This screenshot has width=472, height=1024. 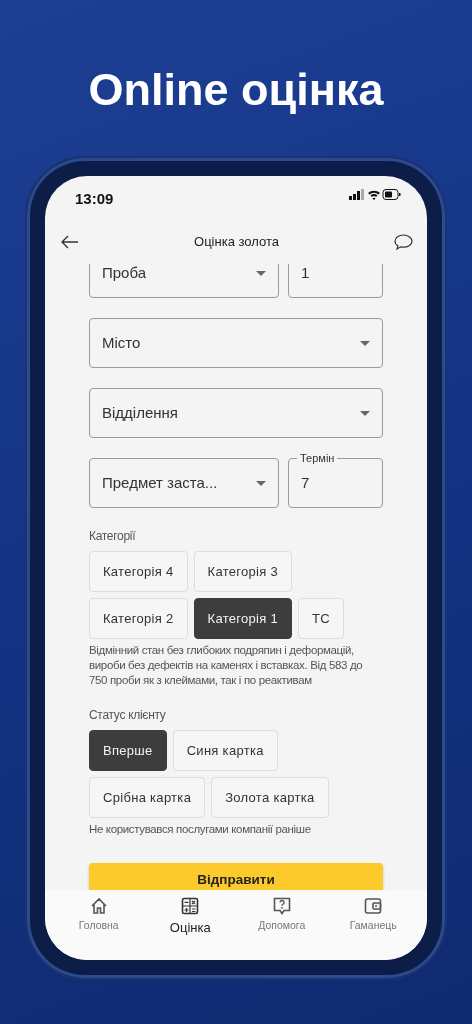 What do you see at coordinates (335, 281) in the screenshot?
I see `input-field: 1` at bounding box center [335, 281].